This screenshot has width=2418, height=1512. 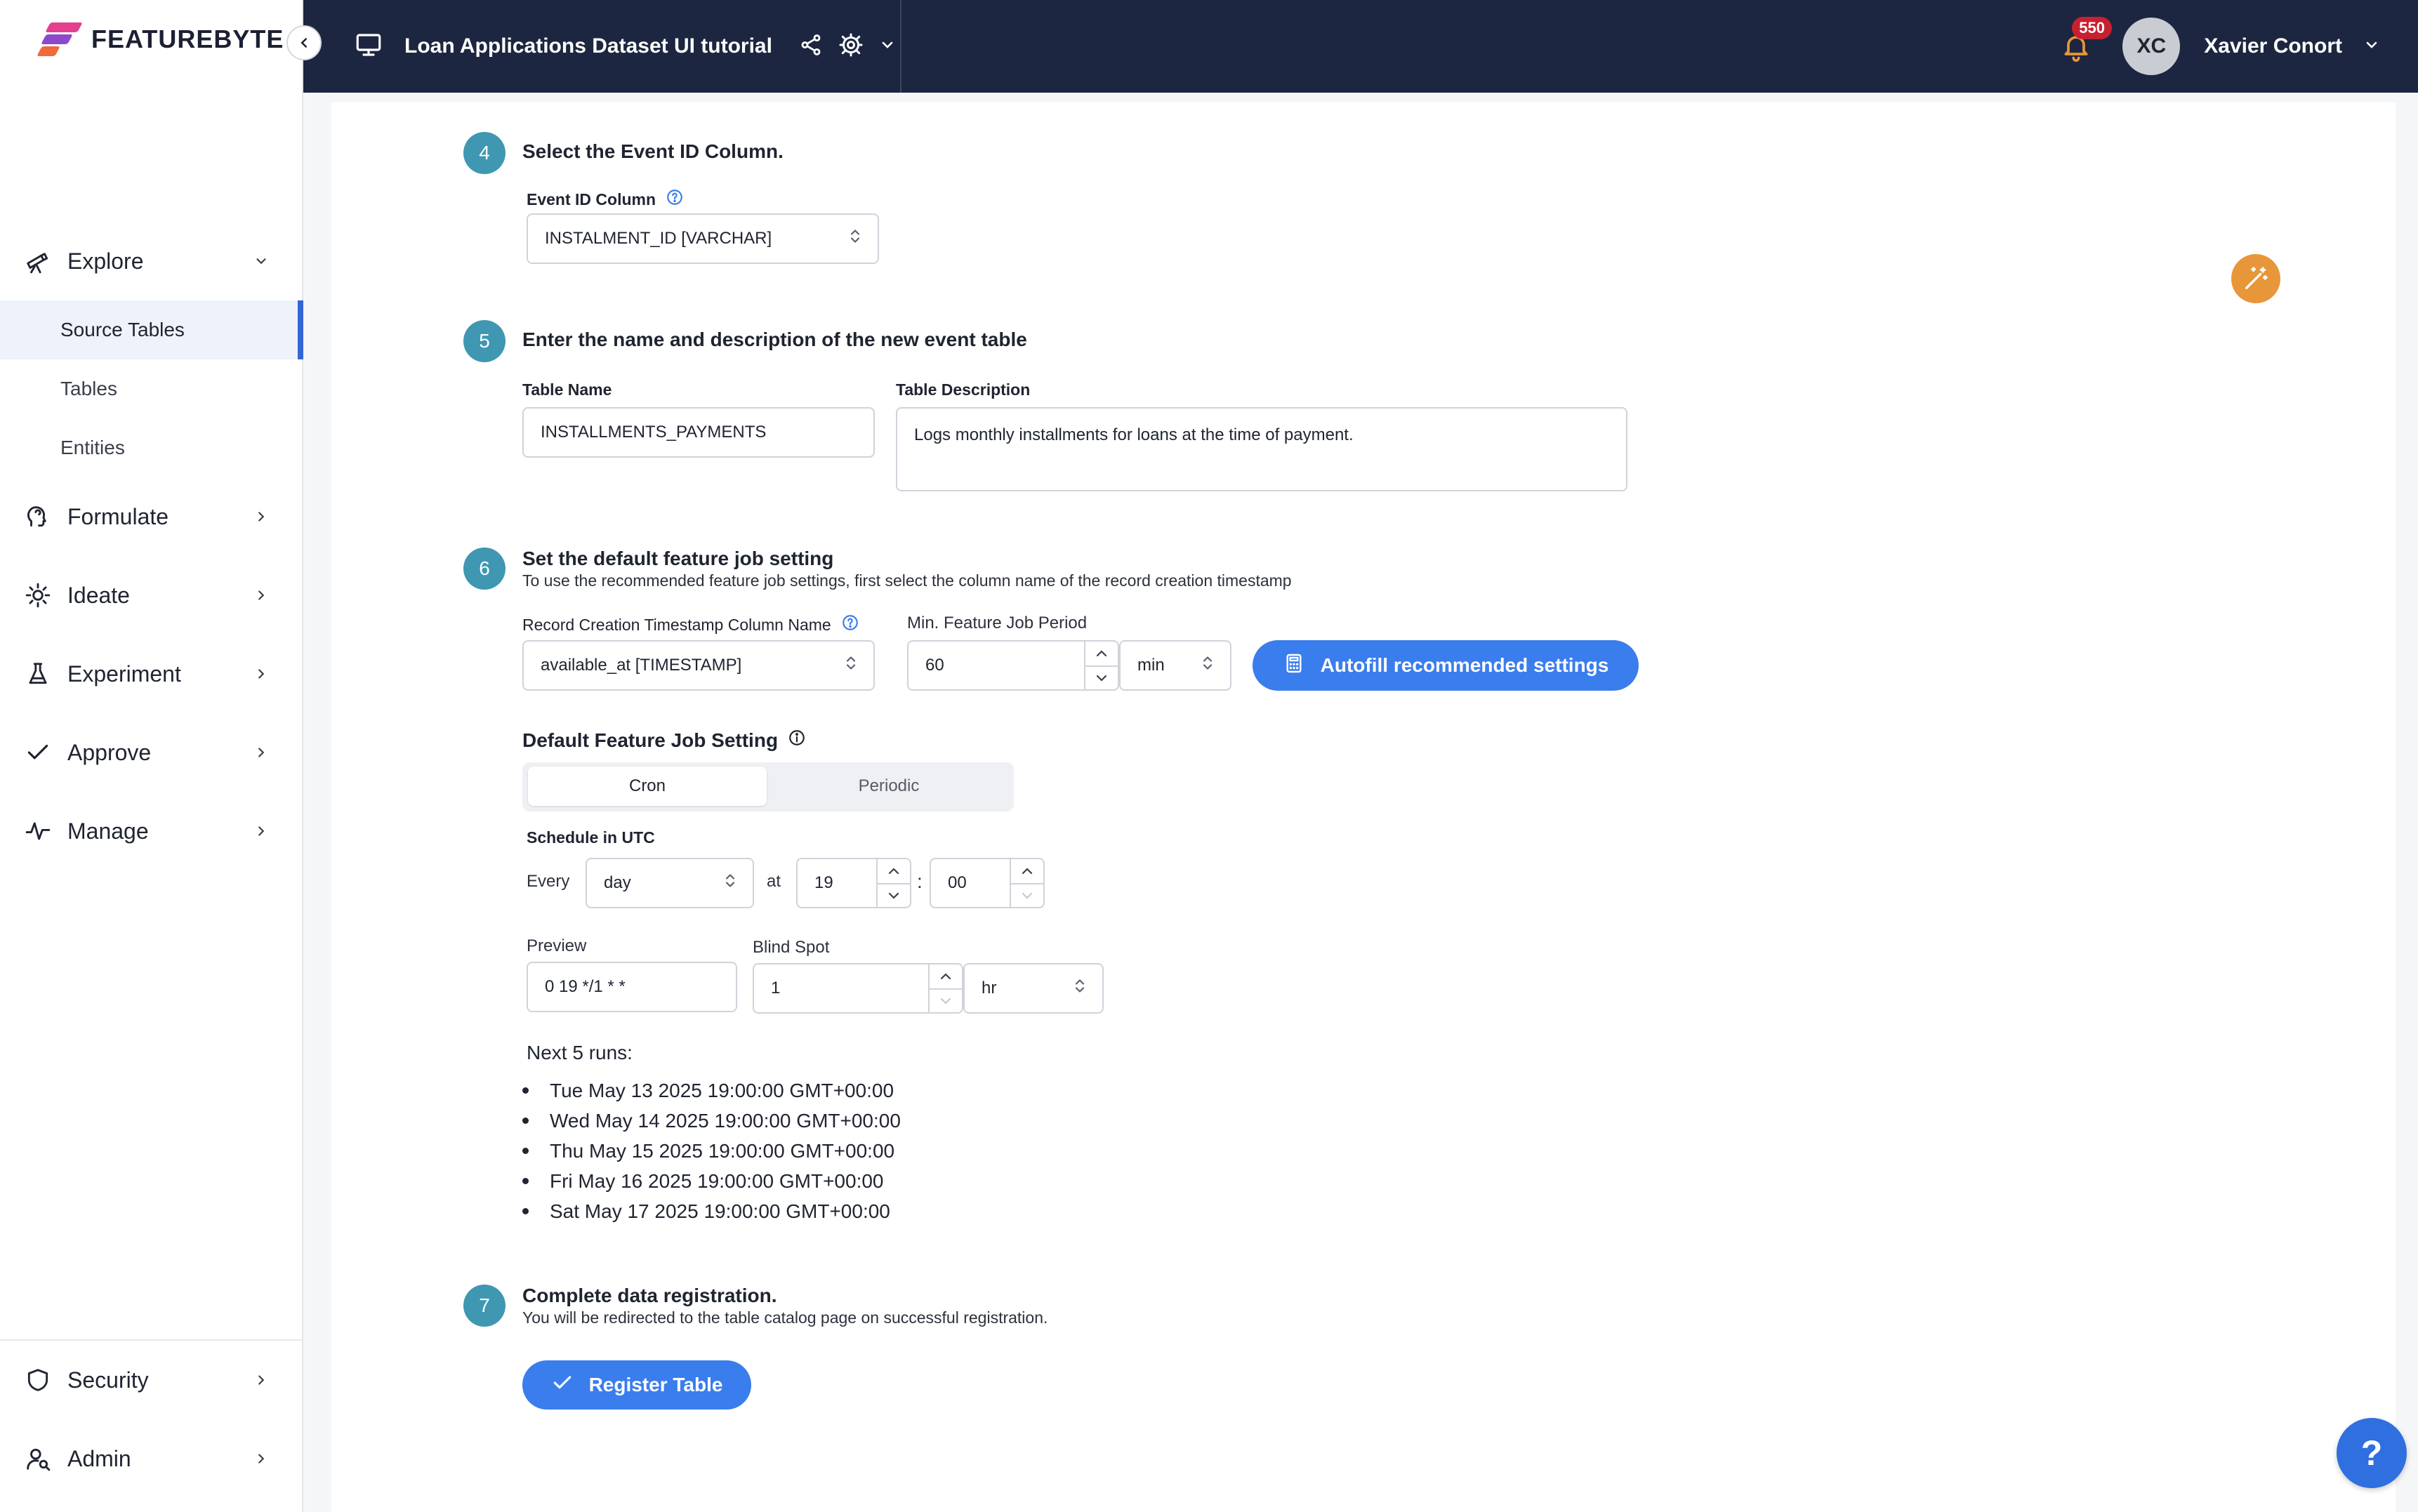 I want to click on min-period-unit-value: min, so click(x=1151, y=665).